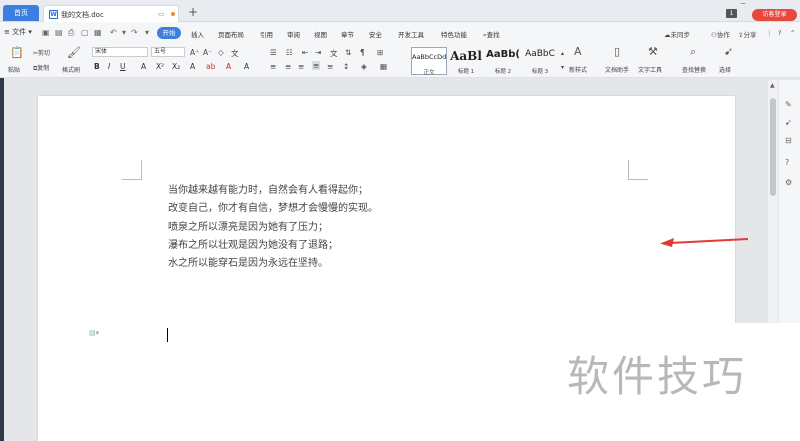 The image size is (800, 441). Describe the element at coordinates (617, 51) in the screenshot. I see `doc-helper-icon: ▯` at that location.